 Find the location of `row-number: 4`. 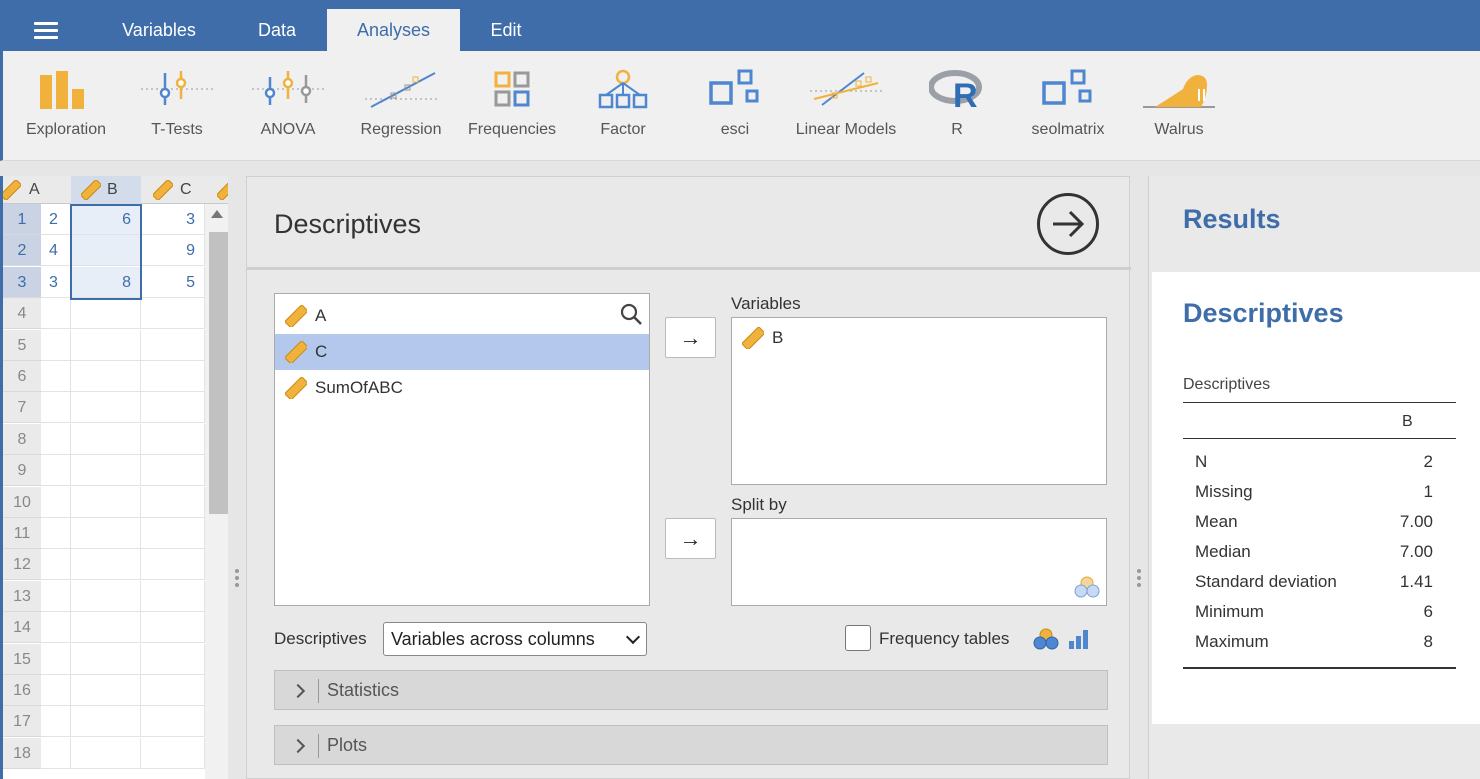

row-number: 4 is located at coordinates (22, 314).